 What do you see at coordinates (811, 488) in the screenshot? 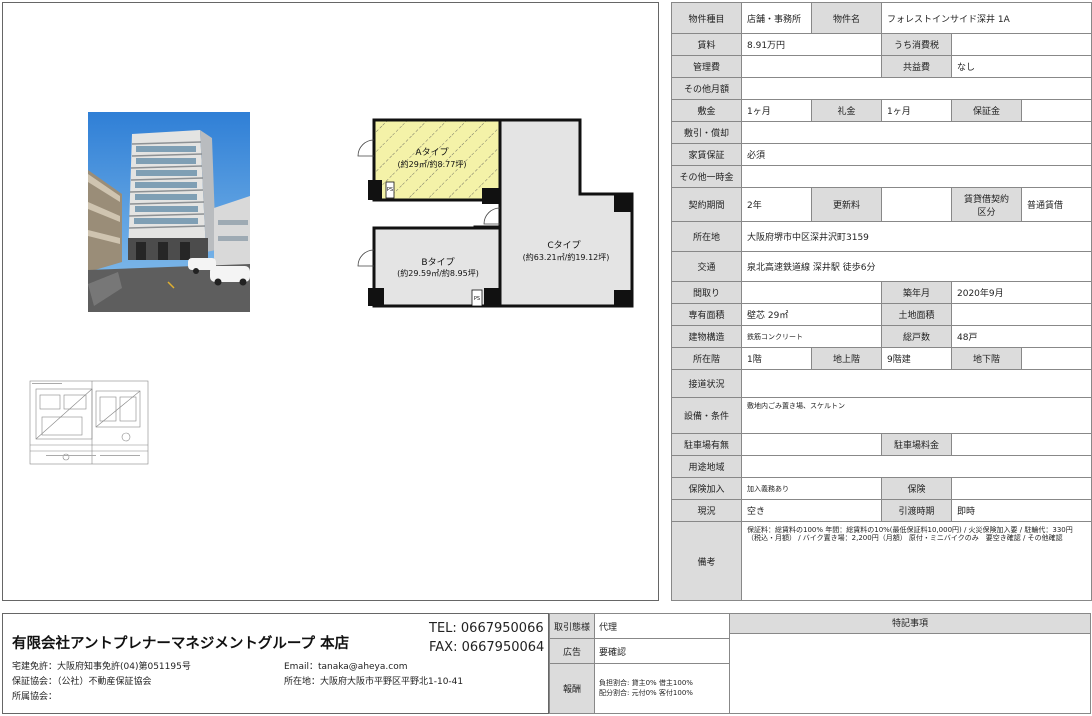
I see `value-hoken-kanyu: 加入義務あり` at bounding box center [811, 488].